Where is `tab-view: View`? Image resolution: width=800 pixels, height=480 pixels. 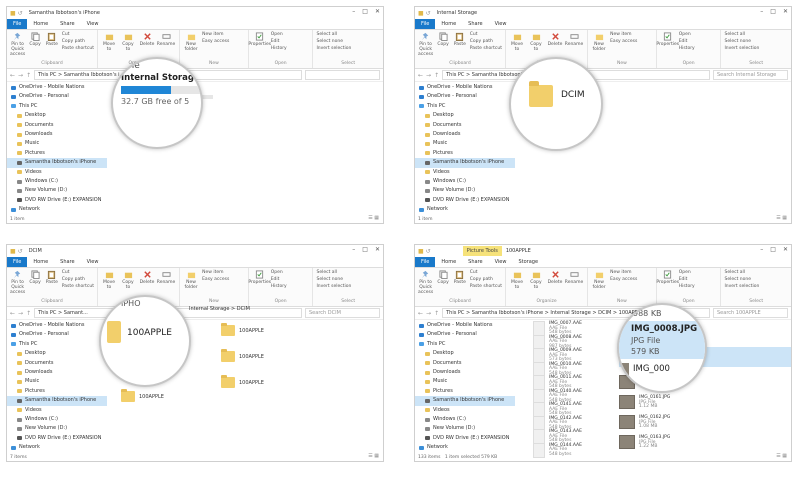
tab-view: View is located at coordinates (93, 262).